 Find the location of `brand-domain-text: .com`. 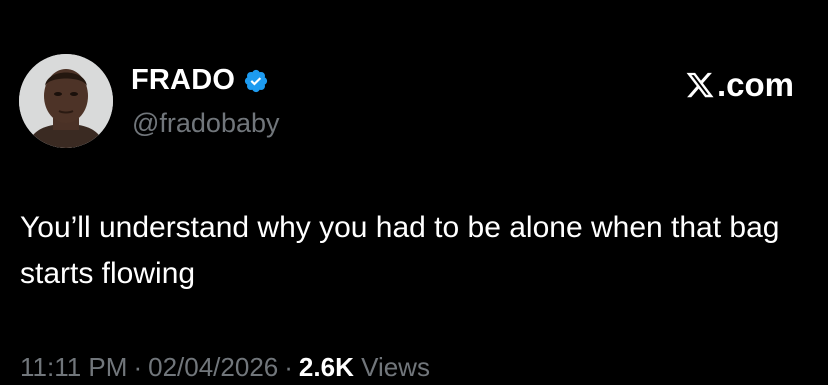

brand-domain-text: .com is located at coordinates (755, 84).